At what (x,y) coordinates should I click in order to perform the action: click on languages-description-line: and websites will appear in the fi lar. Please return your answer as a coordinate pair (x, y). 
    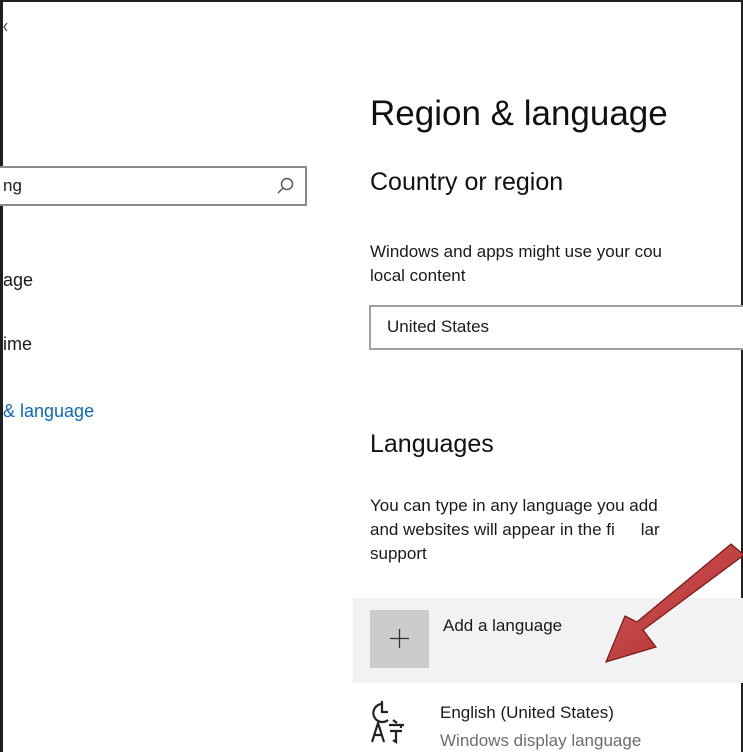
    Looking at the image, I should click on (556, 530).